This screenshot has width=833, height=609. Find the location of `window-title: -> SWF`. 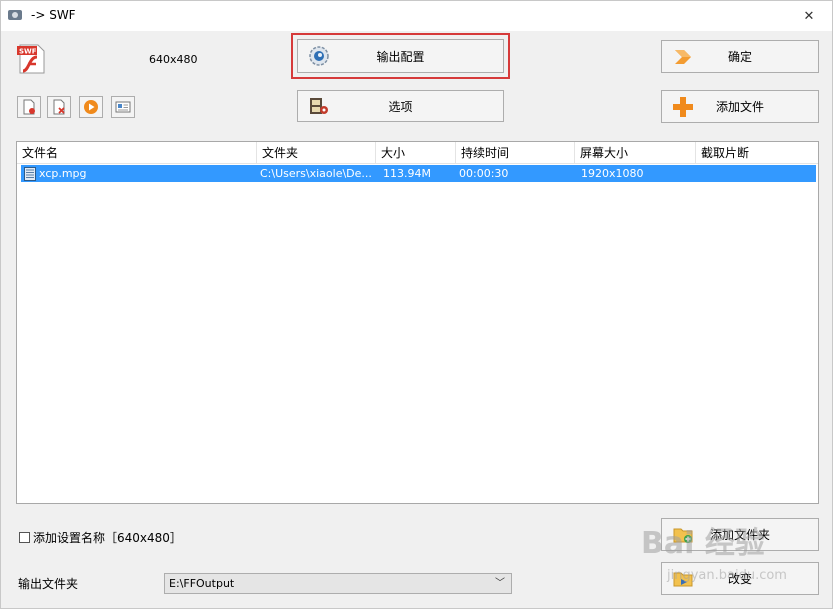

window-title: -> SWF is located at coordinates (53, 15).